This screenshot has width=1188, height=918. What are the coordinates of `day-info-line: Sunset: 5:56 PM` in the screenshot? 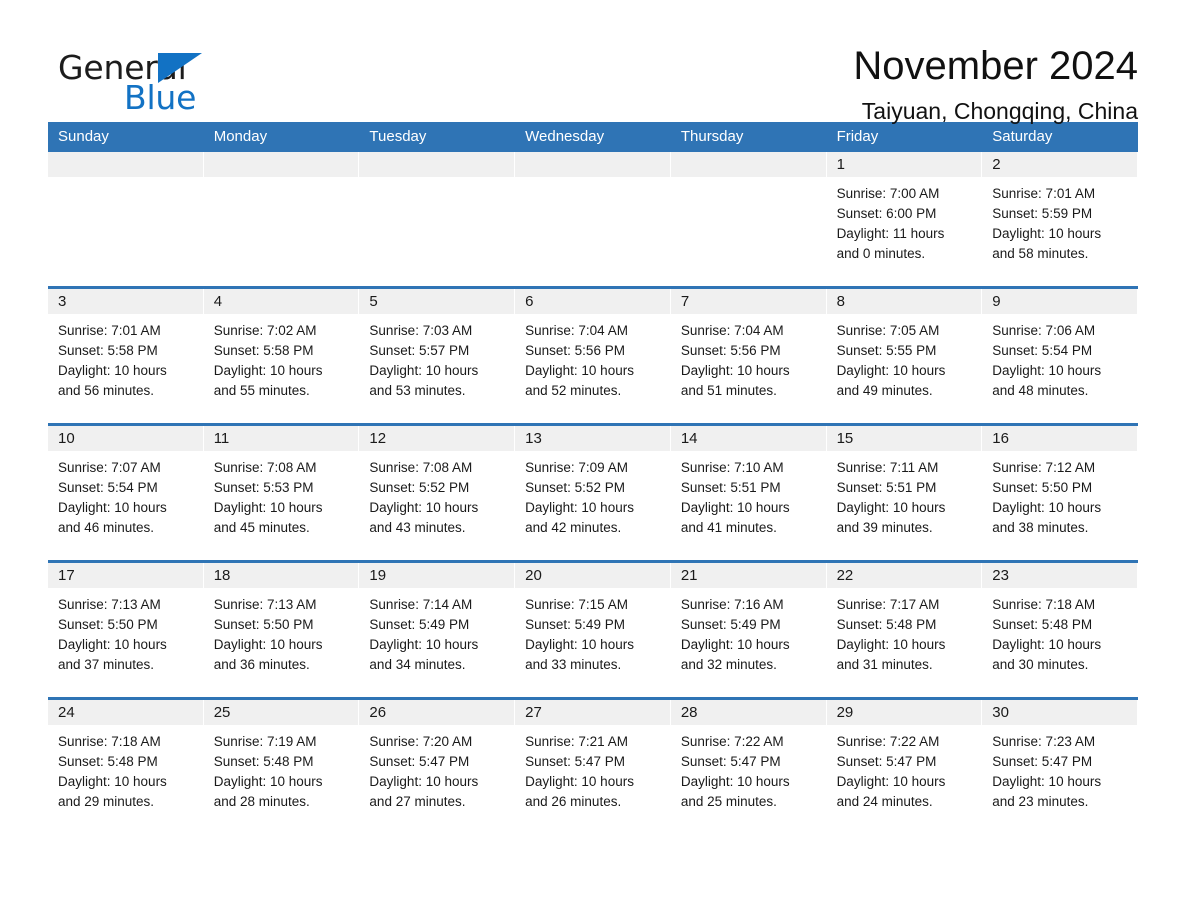 It's located at (575, 350).